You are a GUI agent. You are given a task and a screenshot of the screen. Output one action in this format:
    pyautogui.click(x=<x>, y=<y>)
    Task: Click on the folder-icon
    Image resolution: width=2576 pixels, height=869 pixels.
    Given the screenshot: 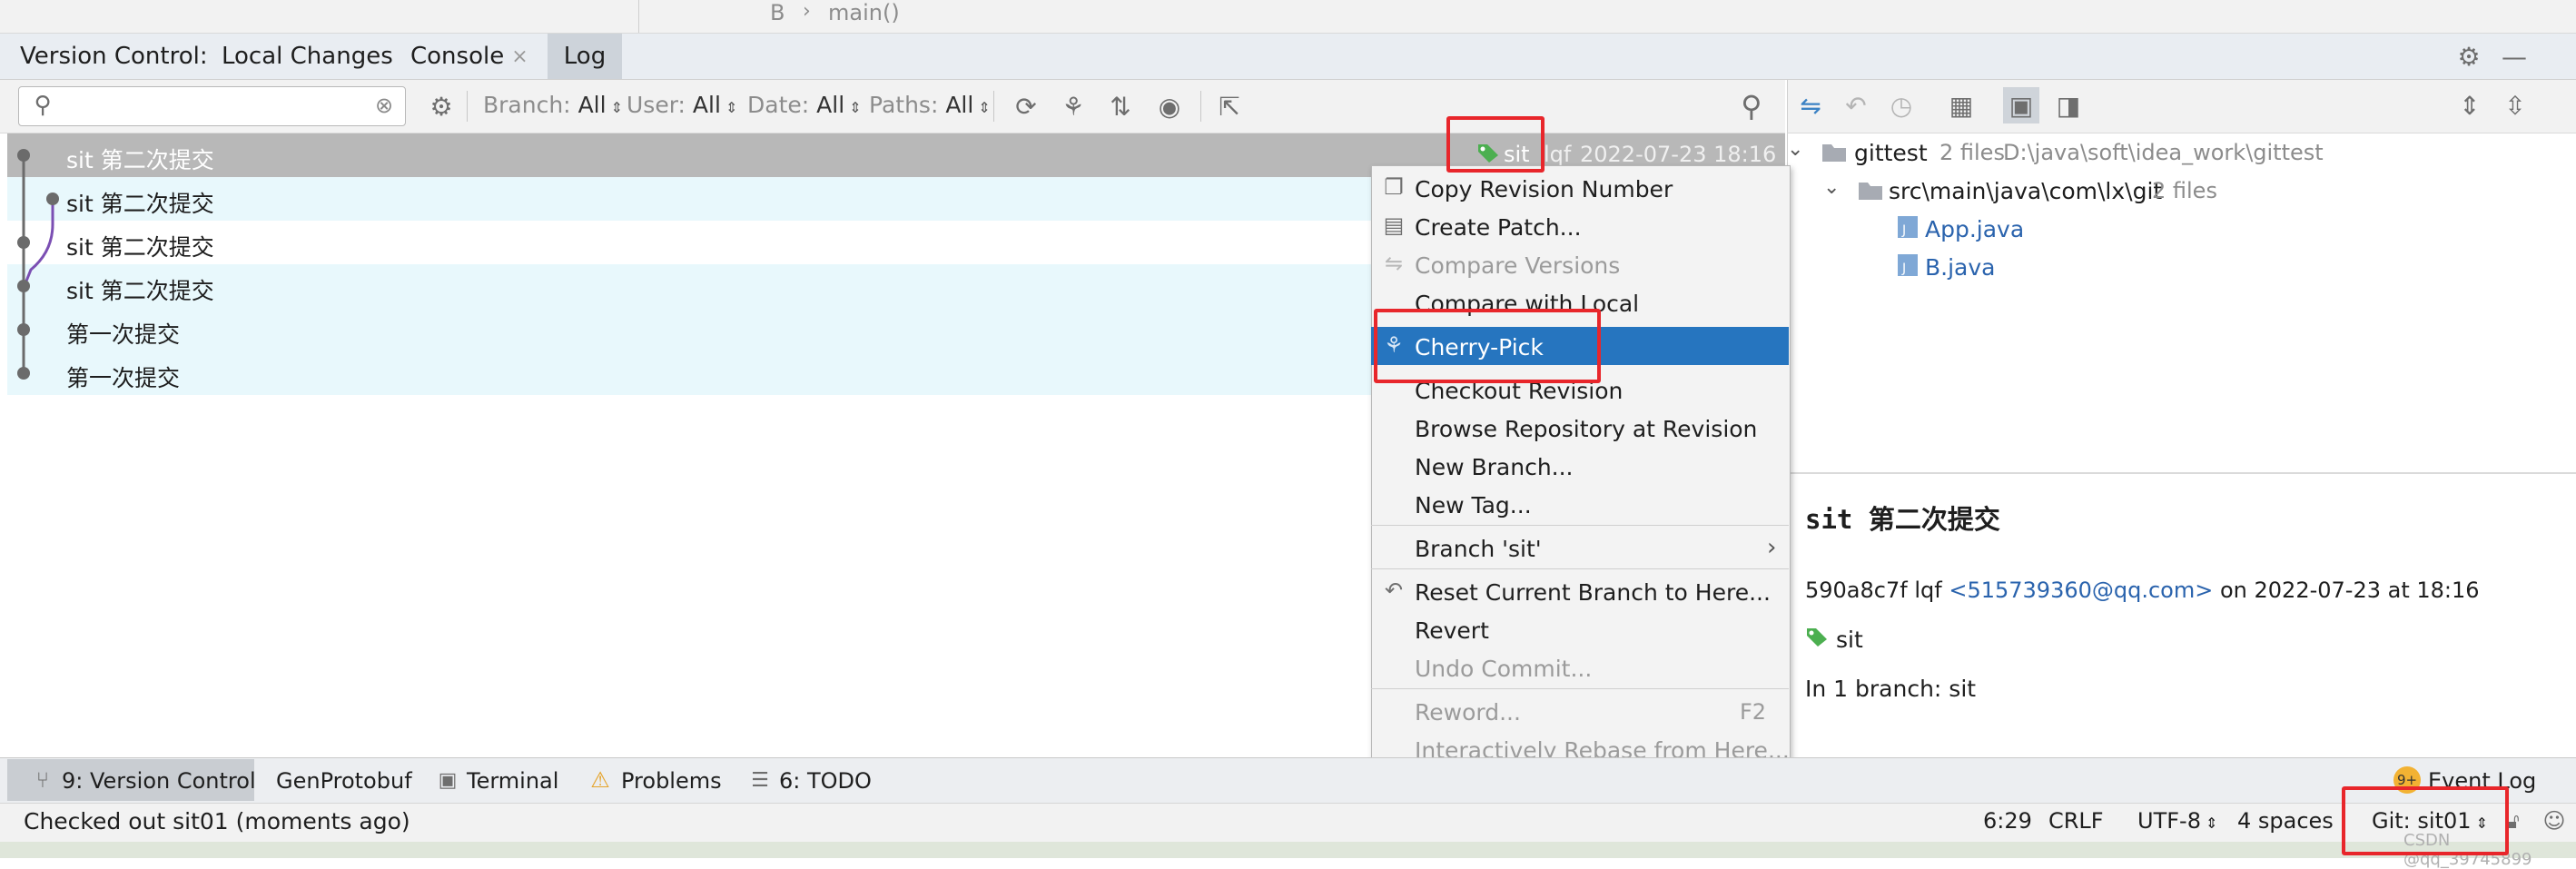 What is the action you would take?
    pyautogui.click(x=1870, y=190)
    